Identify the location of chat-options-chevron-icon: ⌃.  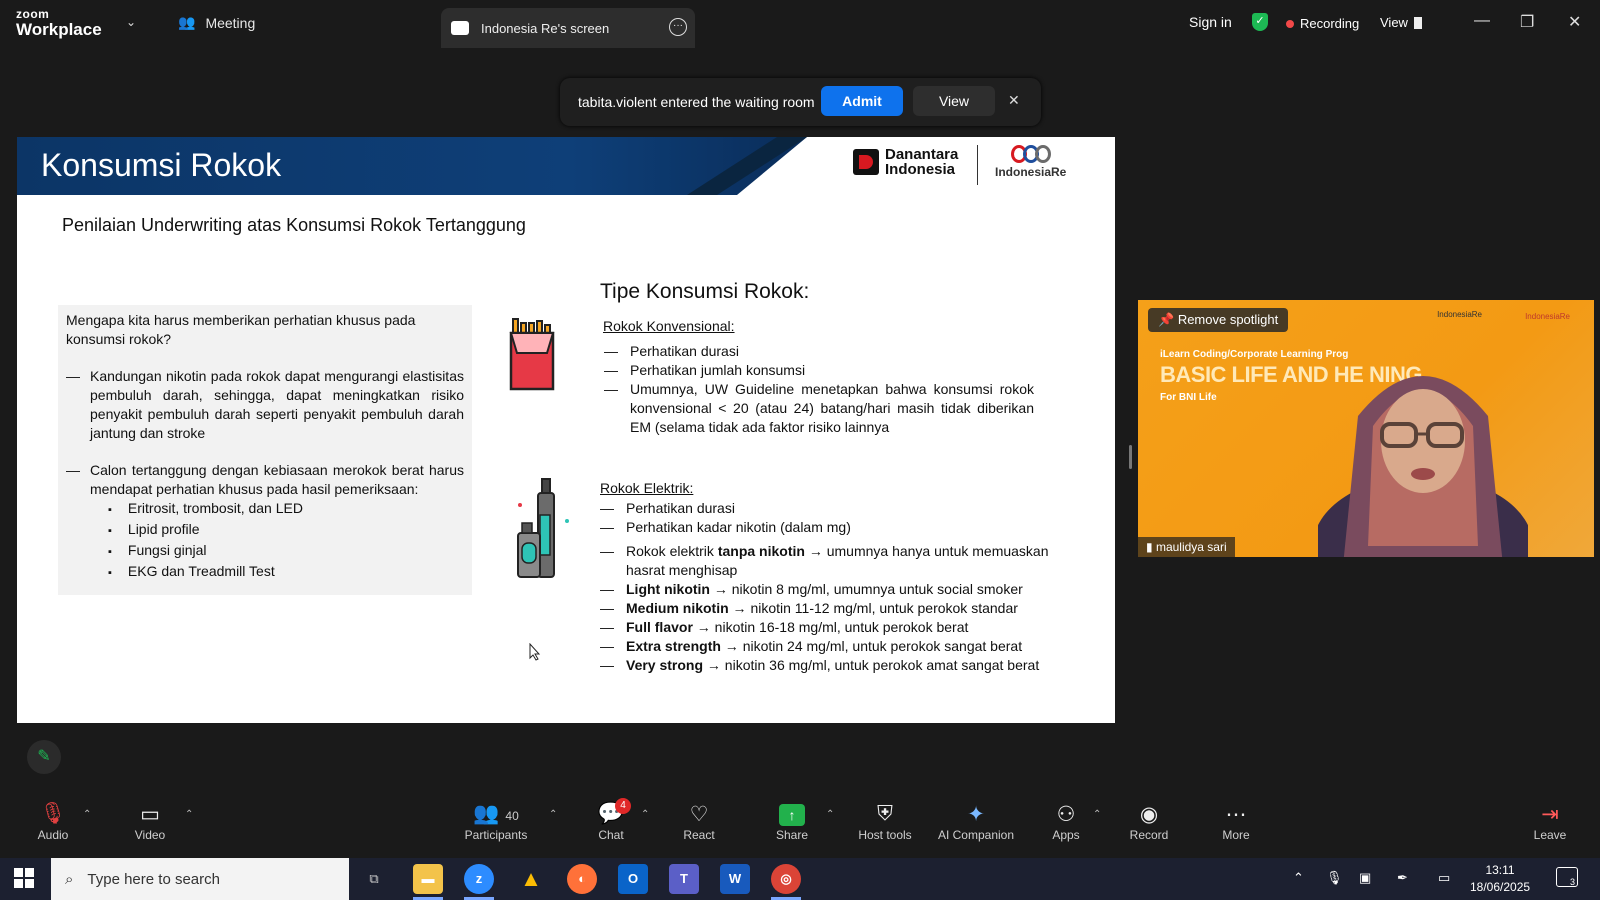
(645, 814).